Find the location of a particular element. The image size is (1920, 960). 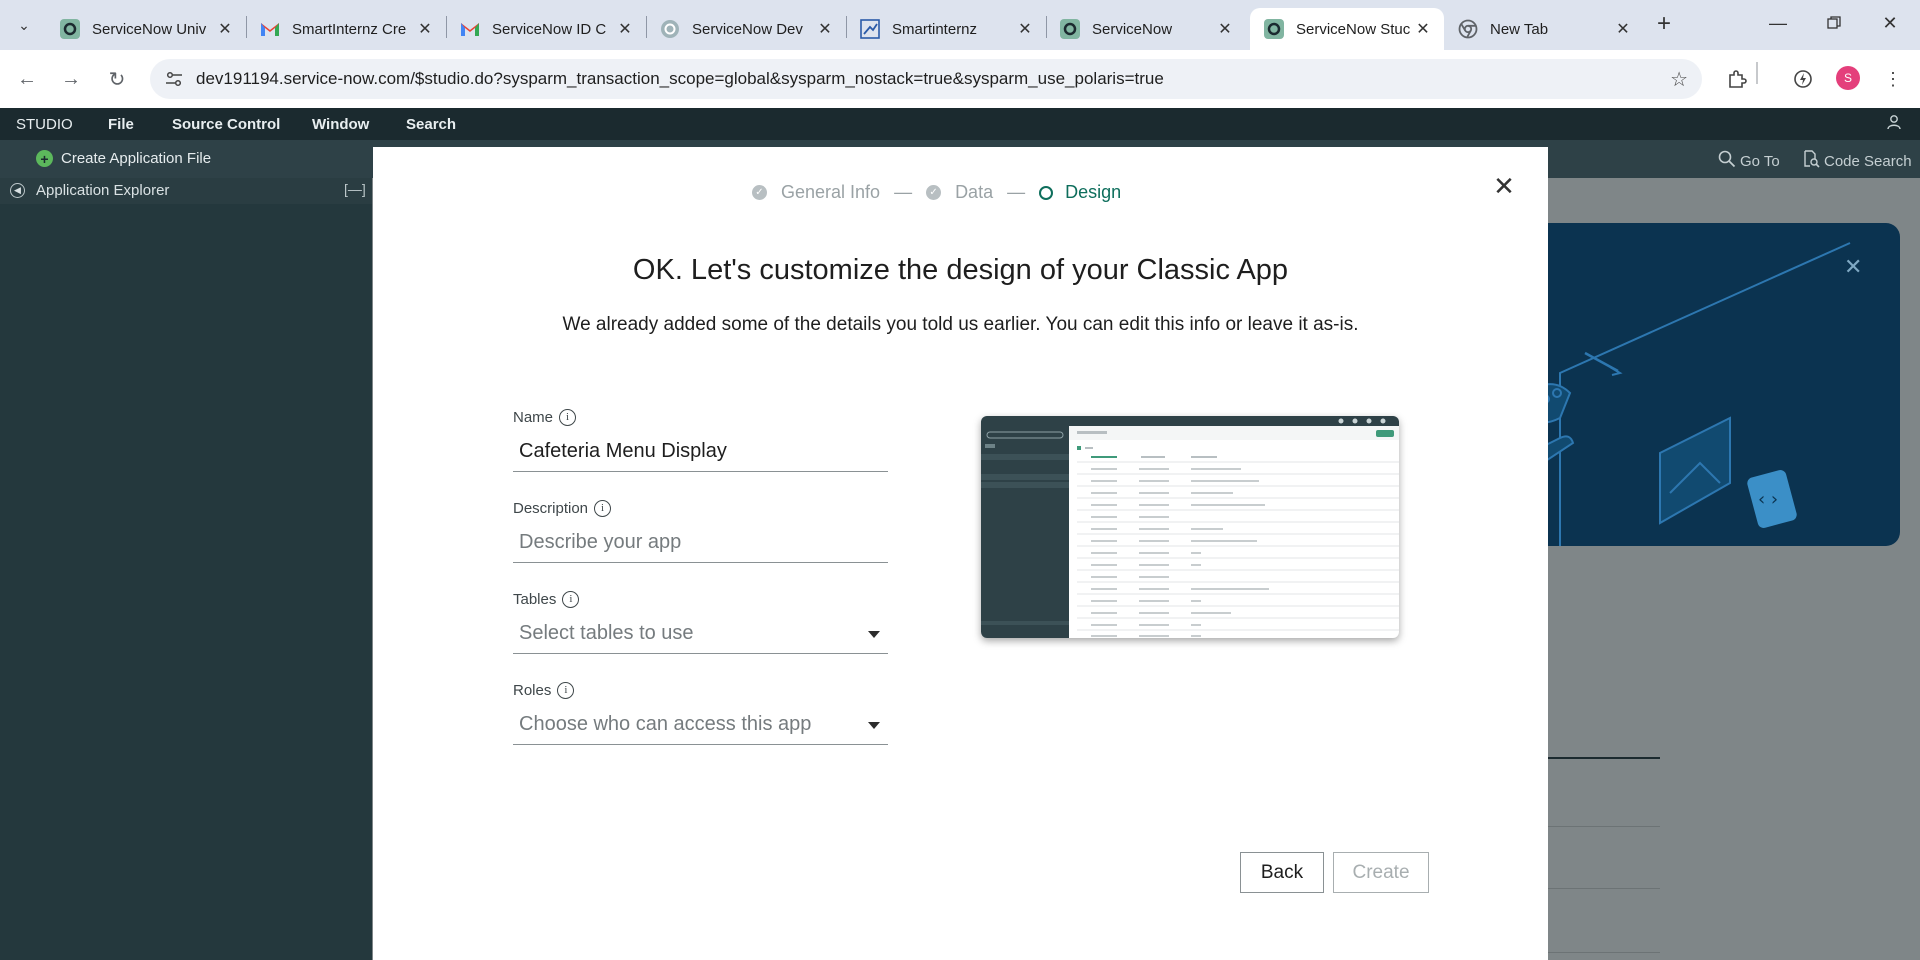

description-input: Describe your app is located at coordinates (700, 545).